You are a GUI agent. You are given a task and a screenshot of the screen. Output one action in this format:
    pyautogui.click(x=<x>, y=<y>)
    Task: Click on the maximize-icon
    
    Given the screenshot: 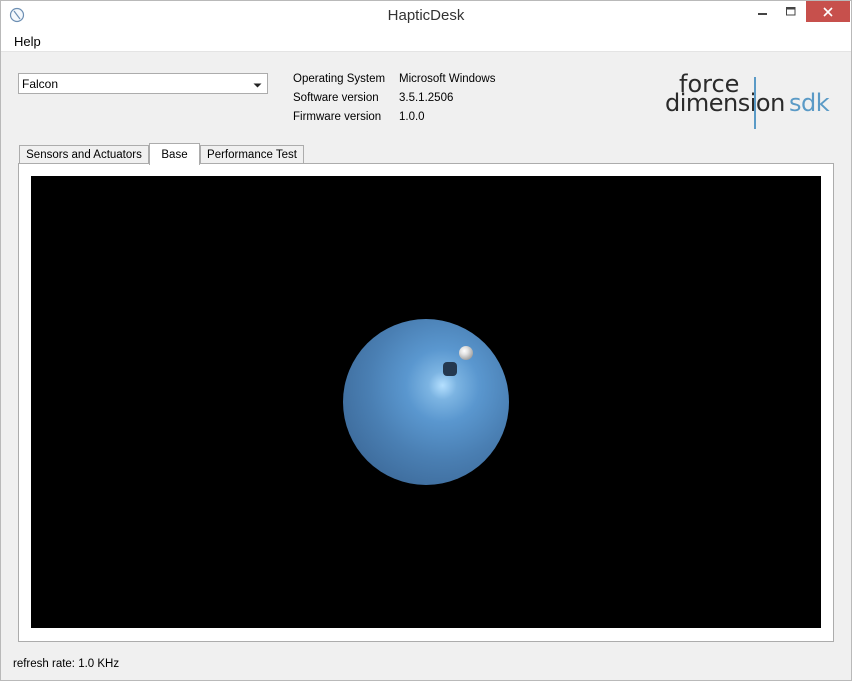 What is the action you would take?
    pyautogui.click(x=791, y=11)
    